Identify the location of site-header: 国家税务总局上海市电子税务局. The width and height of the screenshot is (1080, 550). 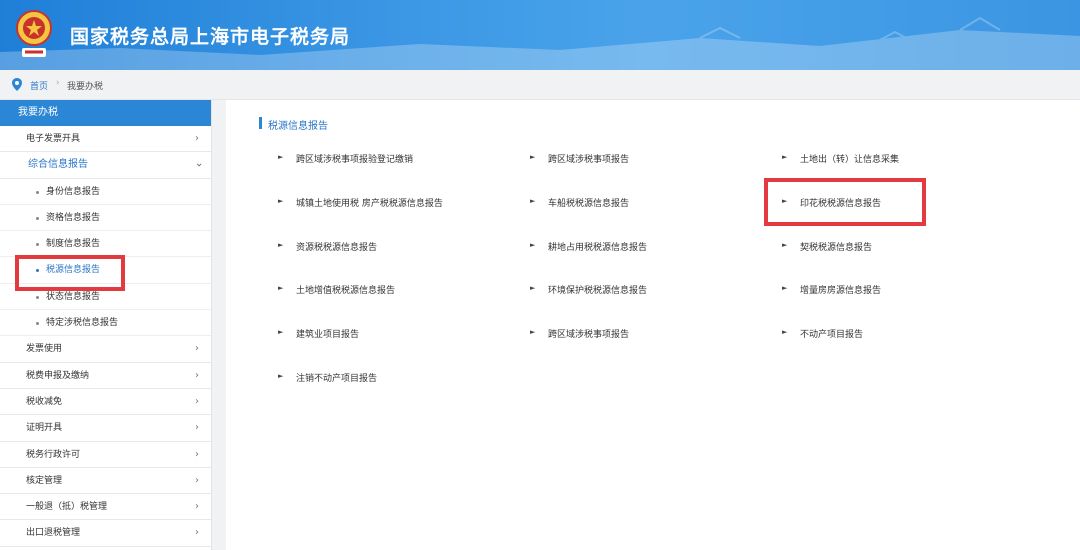
(540, 35).